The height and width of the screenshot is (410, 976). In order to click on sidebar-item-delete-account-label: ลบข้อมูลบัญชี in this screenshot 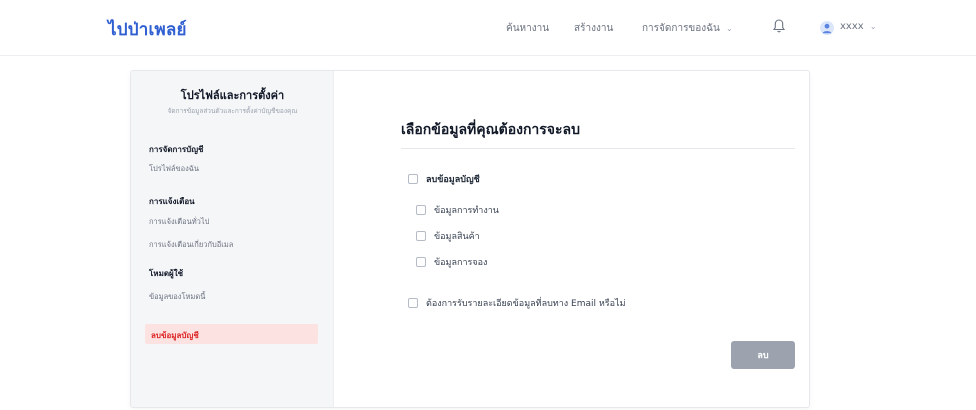, I will do `click(175, 335)`.